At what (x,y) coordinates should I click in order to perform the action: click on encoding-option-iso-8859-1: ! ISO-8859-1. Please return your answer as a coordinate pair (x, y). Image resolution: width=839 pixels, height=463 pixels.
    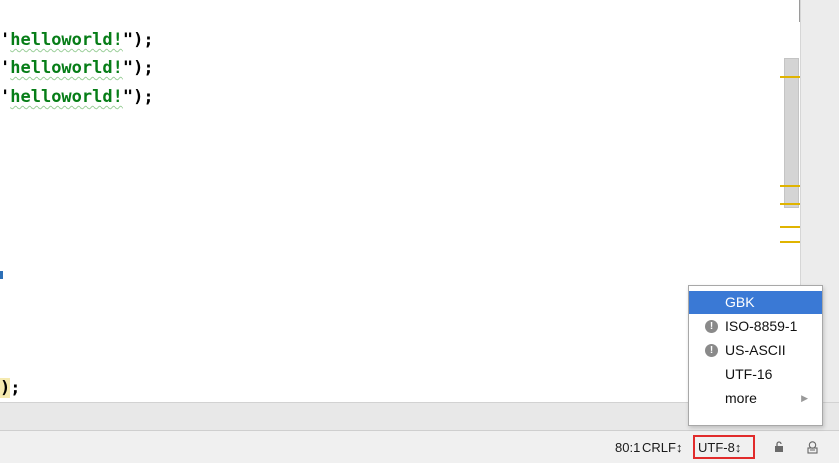
    Looking at the image, I should click on (755, 326).